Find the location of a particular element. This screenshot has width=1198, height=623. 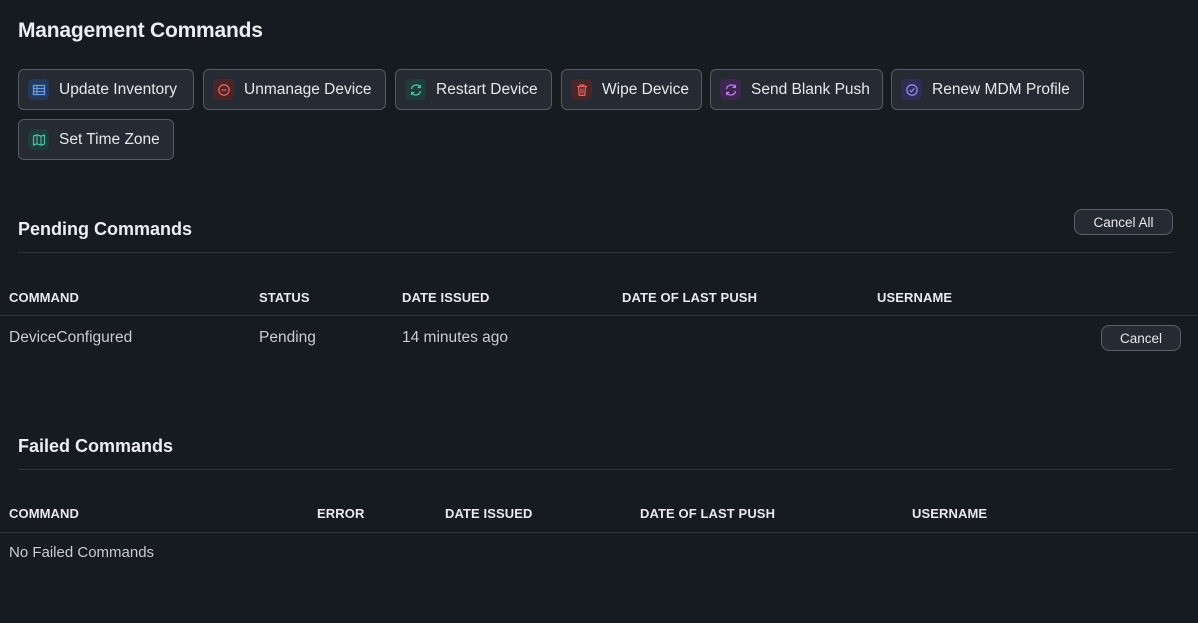

failed-empty-text: No Failed Commands is located at coordinates (82, 552).